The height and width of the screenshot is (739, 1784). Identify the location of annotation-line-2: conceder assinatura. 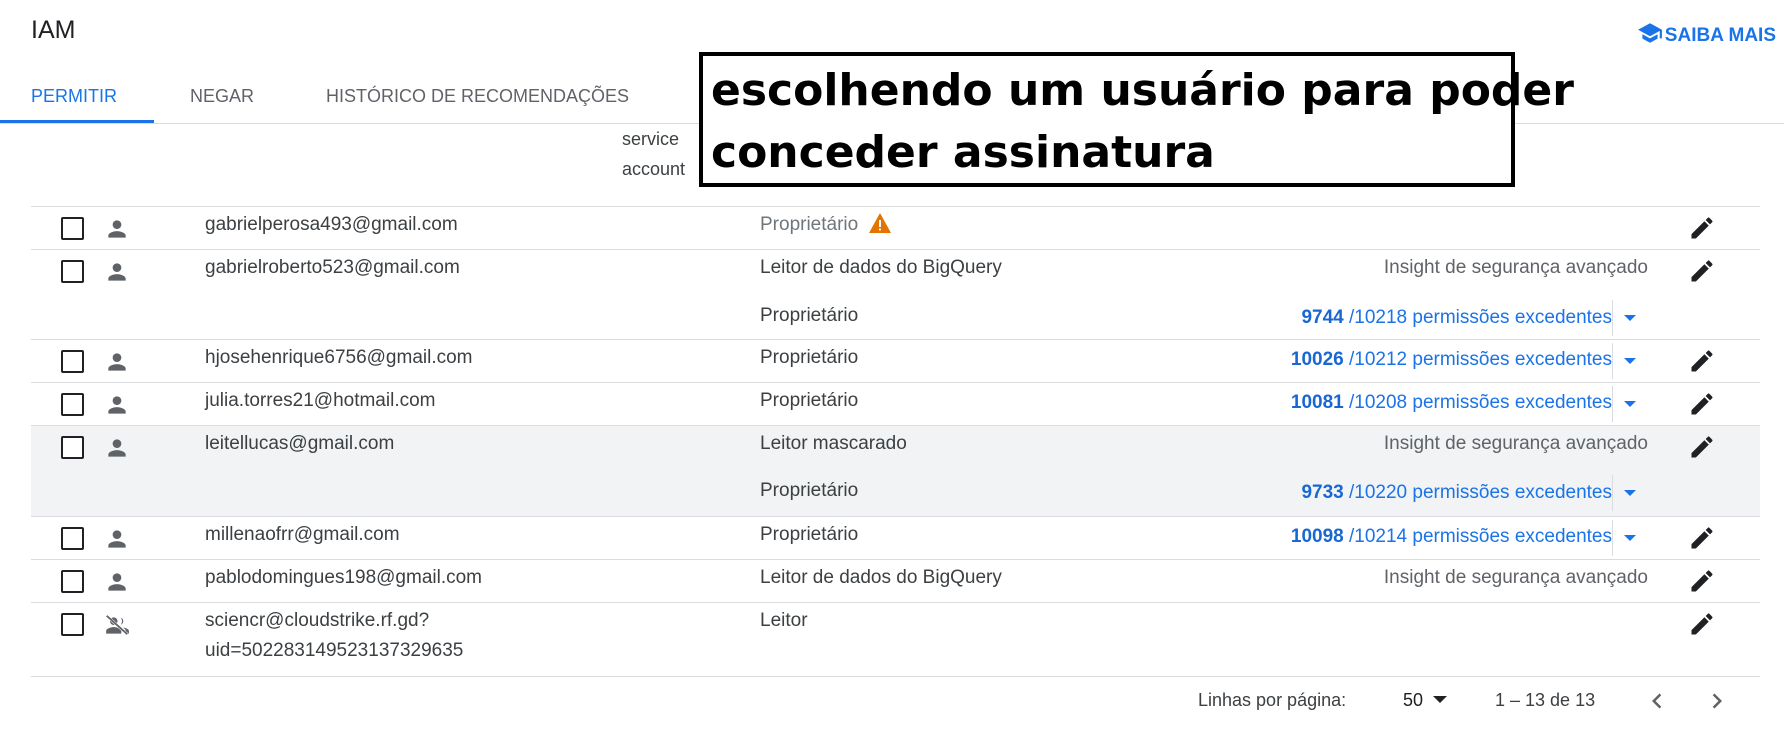
(963, 152).